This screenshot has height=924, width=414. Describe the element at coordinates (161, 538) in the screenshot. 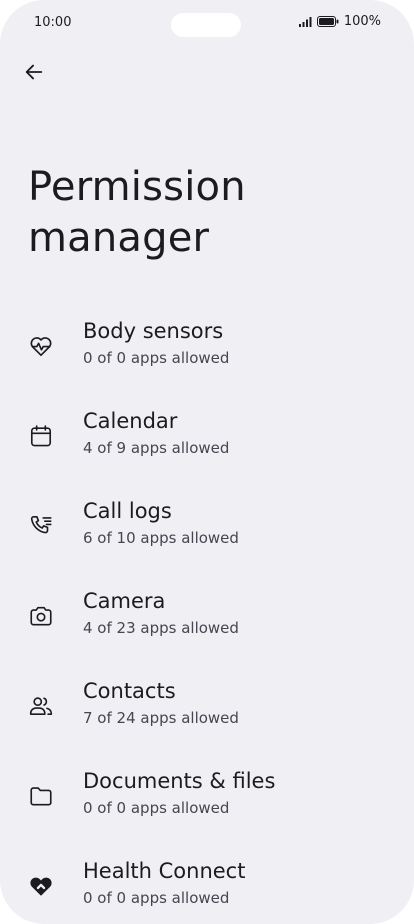

I see `permission-summary: 6 of 10 apps allowed` at that location.